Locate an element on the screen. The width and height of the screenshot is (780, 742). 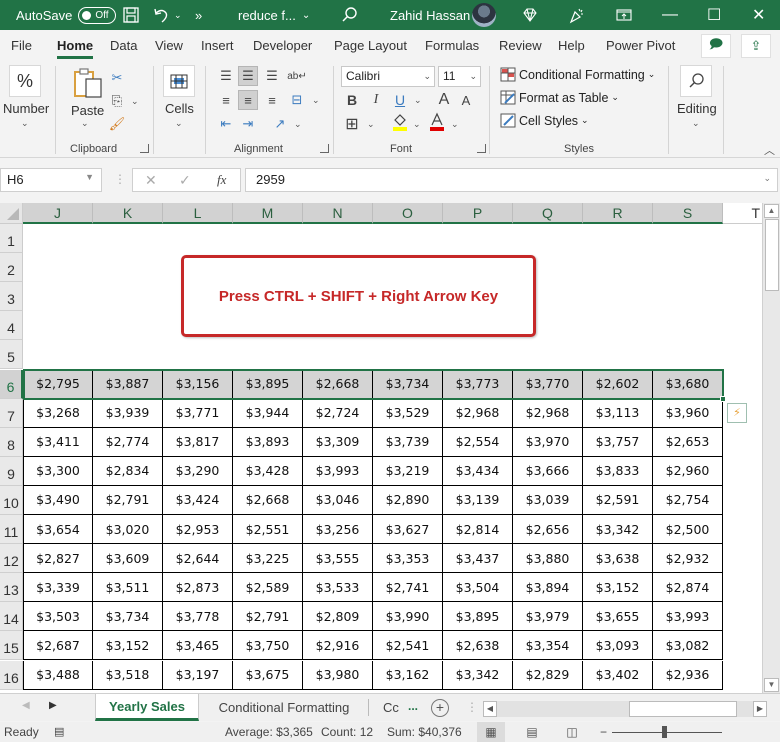
cell-q8: $3,970 is located at coordinates (548, 442).